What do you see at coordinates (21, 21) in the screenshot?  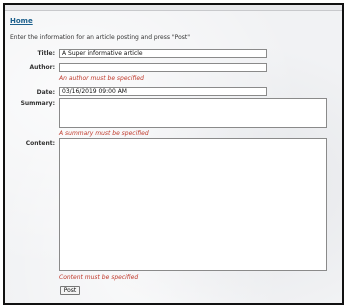 I see `home-link: Home` at bounding box center [21, 21].